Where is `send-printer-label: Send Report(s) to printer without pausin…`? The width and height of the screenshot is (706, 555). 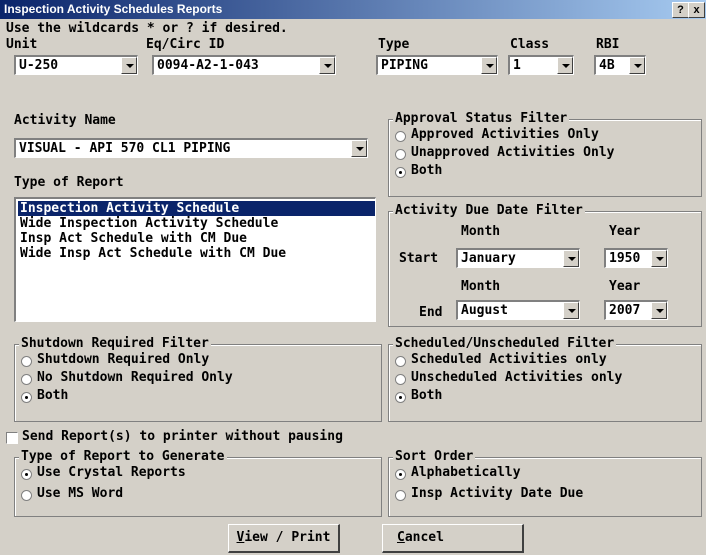 send-printer-label: Send Report(s) to printer without pausin… is located at coordinates (182, 436).